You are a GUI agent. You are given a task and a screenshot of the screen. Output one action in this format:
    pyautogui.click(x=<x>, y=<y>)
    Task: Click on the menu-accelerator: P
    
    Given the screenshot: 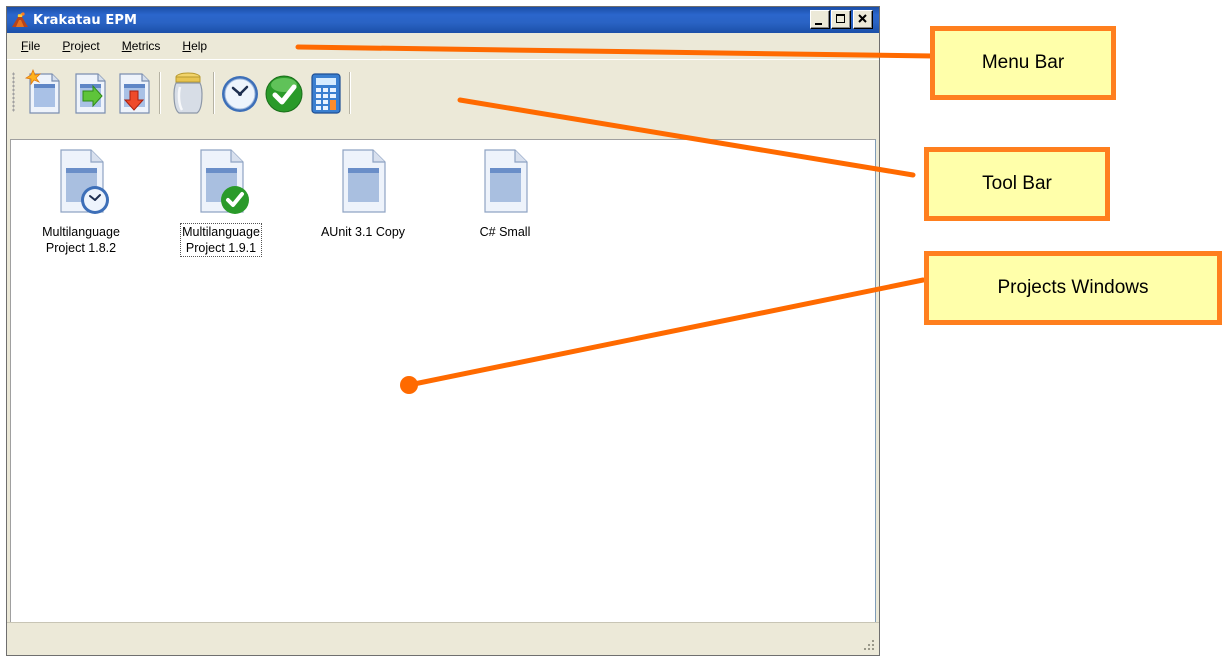 What is the action you would take?
    pyautogui.click(x=66, y=46)
    